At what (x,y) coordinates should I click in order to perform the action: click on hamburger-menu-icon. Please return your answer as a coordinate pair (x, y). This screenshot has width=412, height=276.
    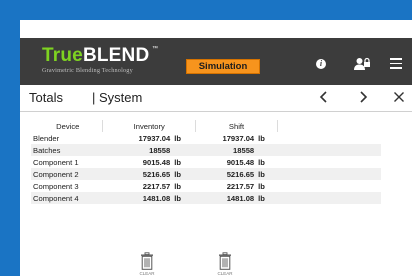
    Looking at the image, I should click on (396, 63).